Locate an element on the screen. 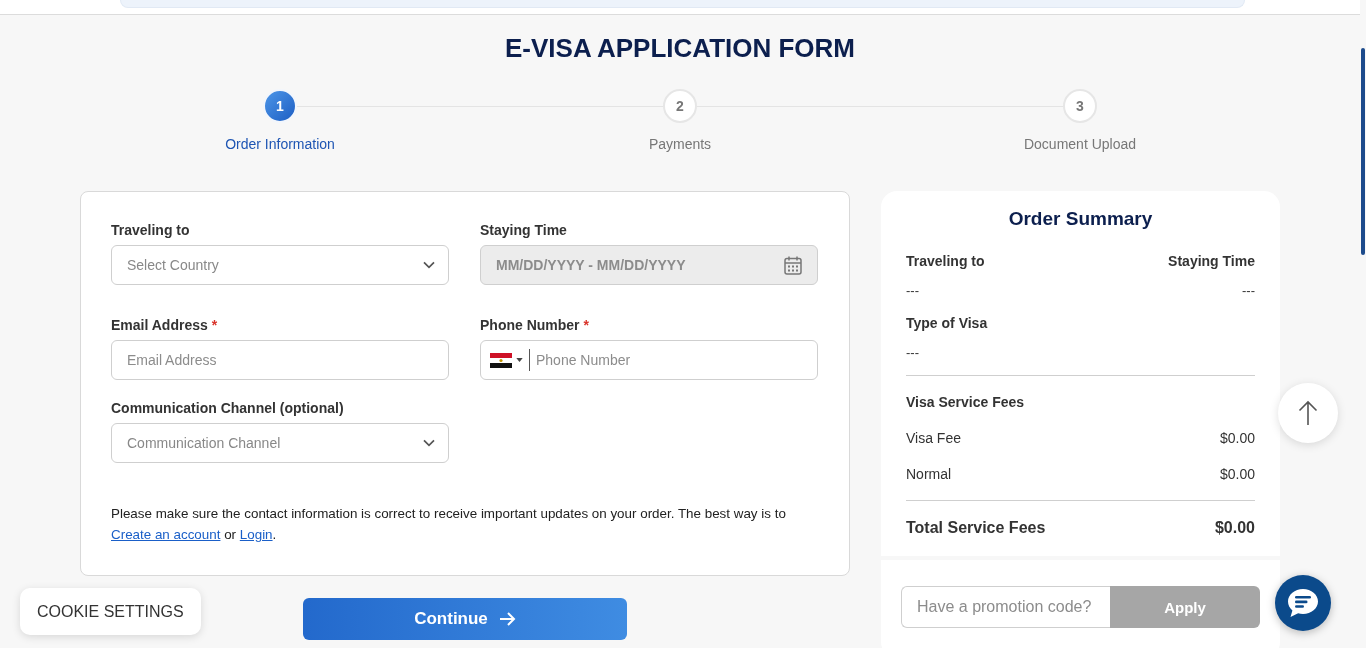  arrow-right-icon is located at coordinates (507, 619).